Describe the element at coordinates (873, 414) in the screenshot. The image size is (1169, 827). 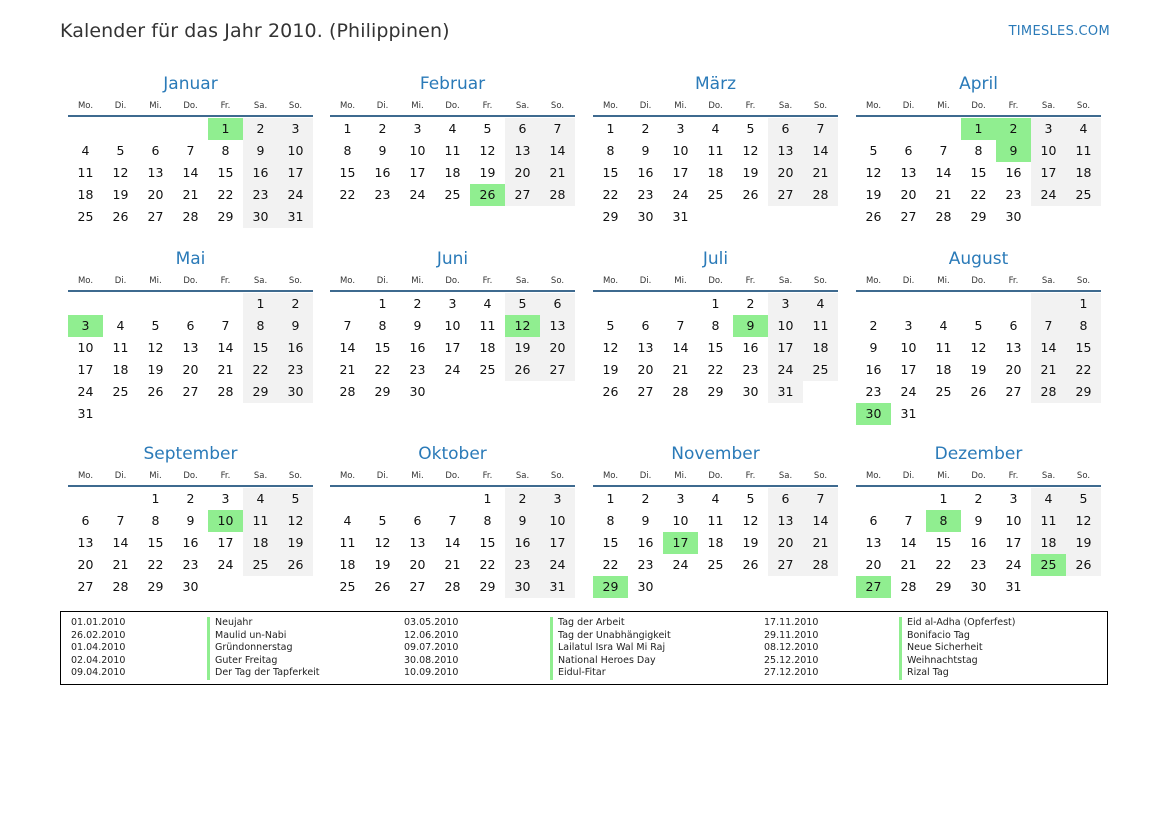
I see `holiday-day-cell: 30` at that location.